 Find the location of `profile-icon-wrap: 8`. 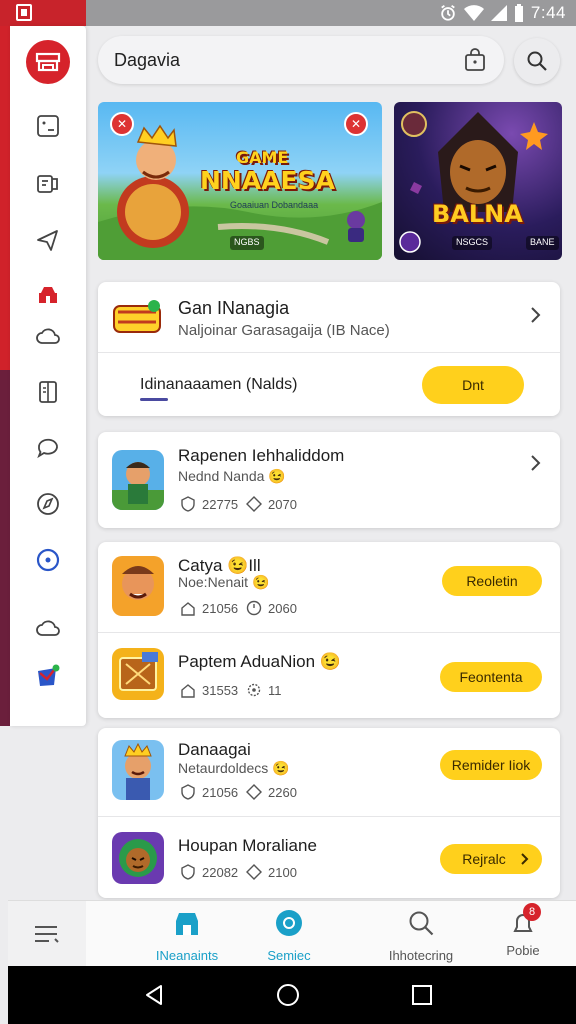

profile-icon-wrap: 8 is located at coordinates (525, 920).